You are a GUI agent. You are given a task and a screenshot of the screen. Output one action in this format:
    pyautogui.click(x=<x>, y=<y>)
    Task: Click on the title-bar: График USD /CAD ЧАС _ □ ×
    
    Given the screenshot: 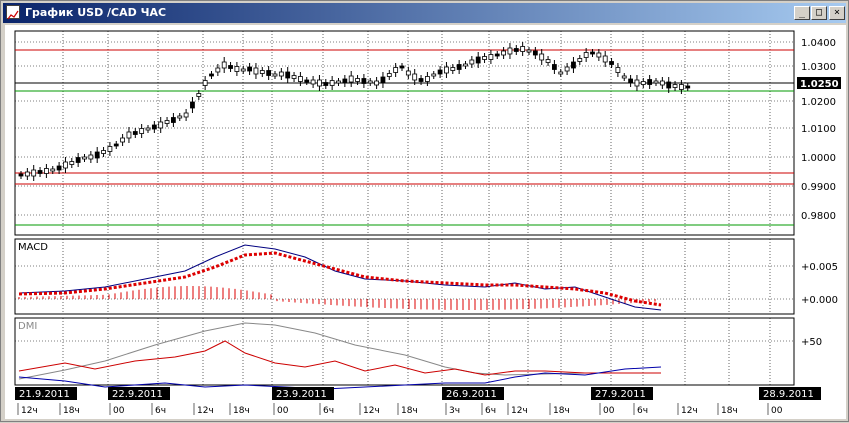 What is the action you would take?
    pyautogui.click(x=424, y=13)
    